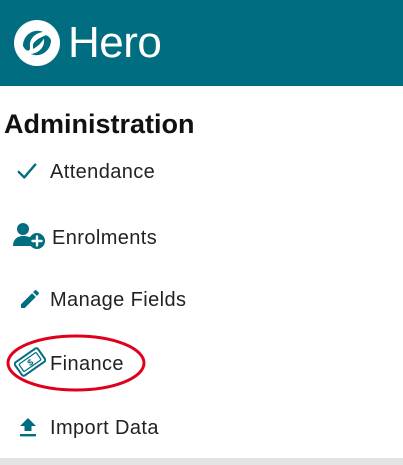 This screenshot has width=403, height=465. What do you see at coordinates (104, 428) in the screenshot?
I see `menu-item-label: Import Data` at bounding box center [104, 428].